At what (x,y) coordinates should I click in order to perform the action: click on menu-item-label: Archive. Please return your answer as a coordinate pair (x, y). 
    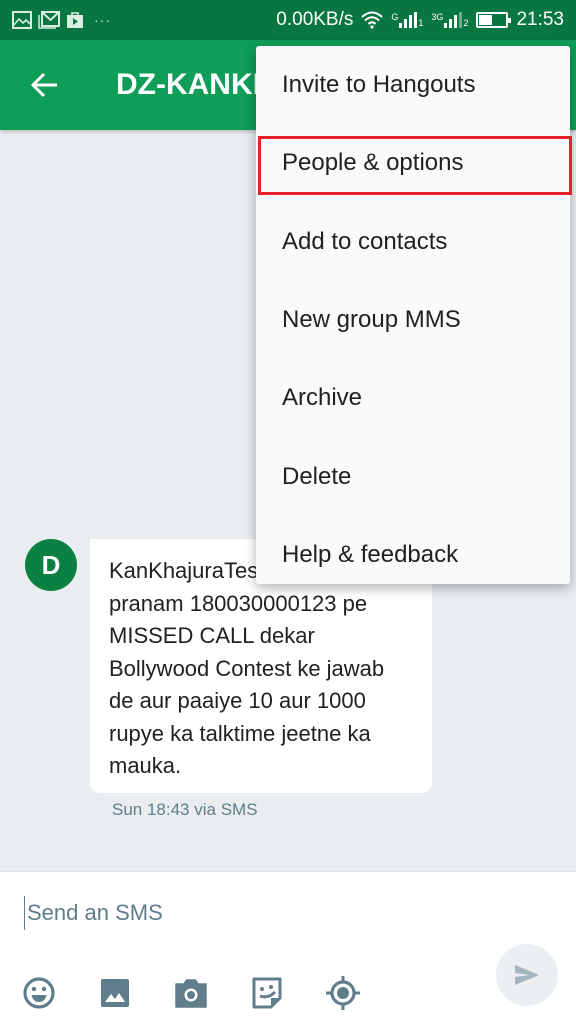
    Looking at the image, I should click on (322, 398).